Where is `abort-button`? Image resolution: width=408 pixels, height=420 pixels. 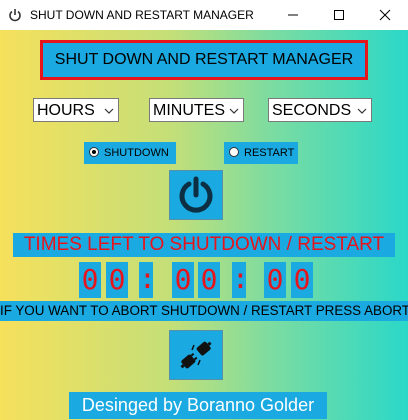
abort-button is located at coordinates (196, 355).